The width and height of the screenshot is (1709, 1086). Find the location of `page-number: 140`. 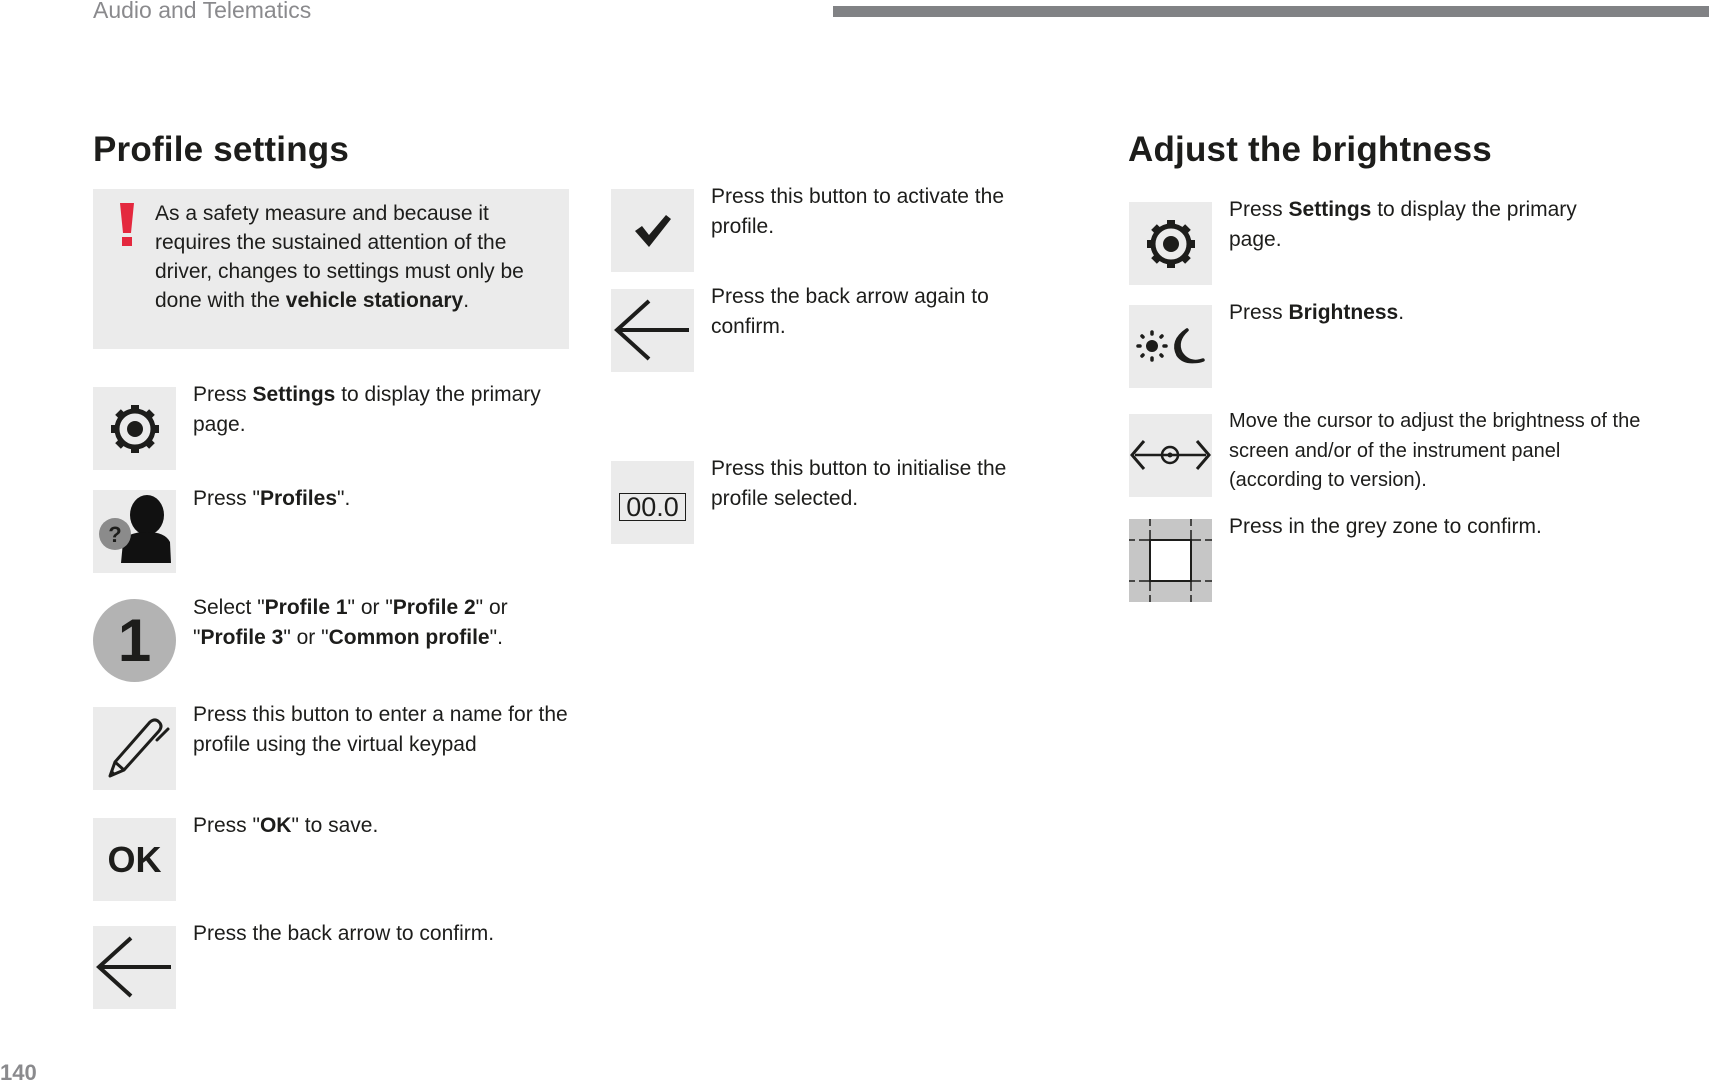

page-number: 140 is located at coordinates (18, 1072).